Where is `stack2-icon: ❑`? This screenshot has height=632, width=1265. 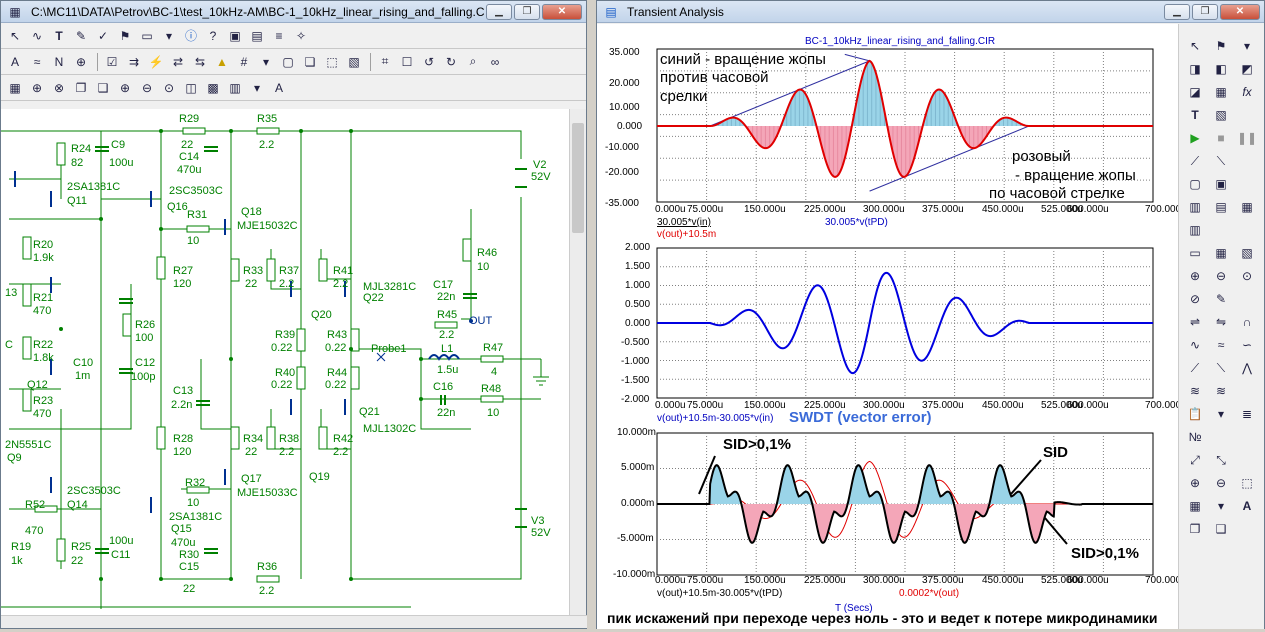
stack2-icon: ❑ is located at coordinates (1221, 529).